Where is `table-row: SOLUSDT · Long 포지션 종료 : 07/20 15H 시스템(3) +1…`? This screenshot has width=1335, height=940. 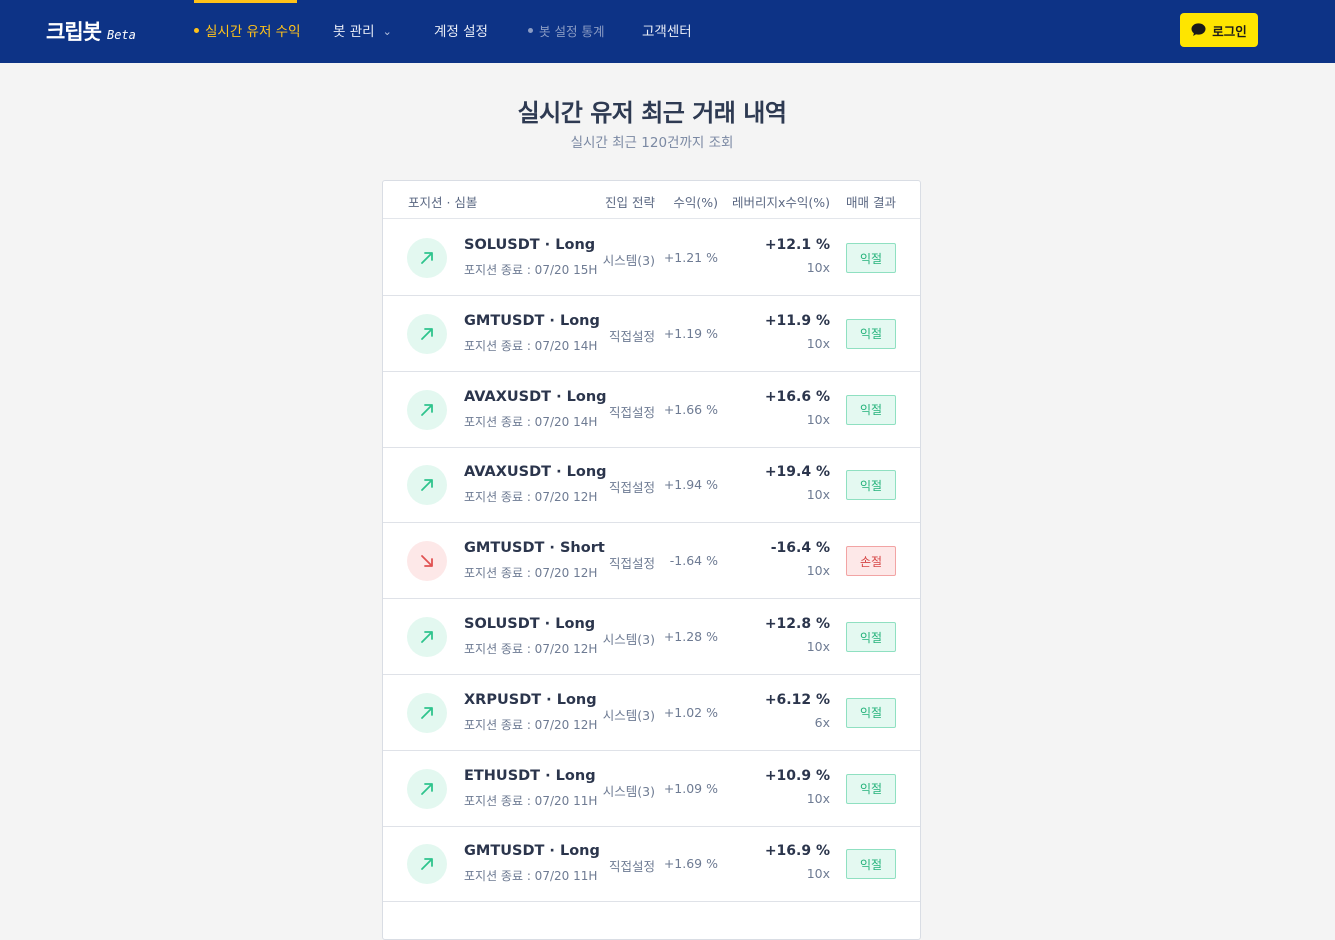 table-row: SOLUSDT · Long 포지션 종료 : 07/20 15H 시스템(3) +1… is located at coordinates (651, 258).